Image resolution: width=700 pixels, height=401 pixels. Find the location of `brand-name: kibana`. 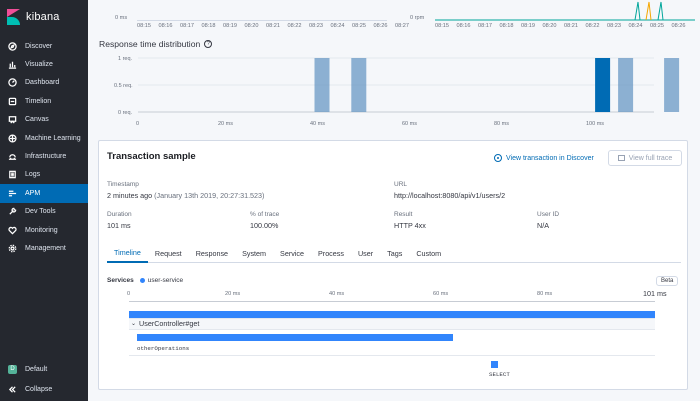

brand-name: kibana is located at coordinates (43, 17).